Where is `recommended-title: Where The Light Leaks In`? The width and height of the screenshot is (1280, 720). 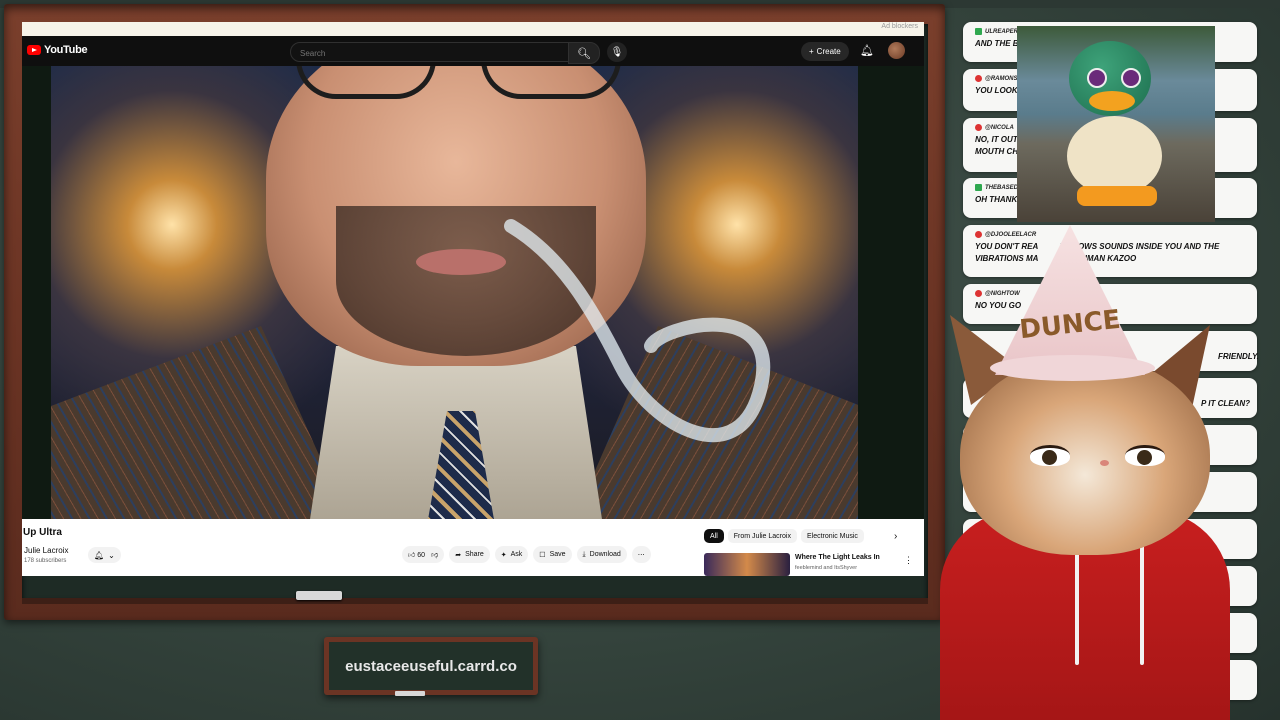 recommended-title: Where The Light Leaks In is located at coordinates (837, 557).